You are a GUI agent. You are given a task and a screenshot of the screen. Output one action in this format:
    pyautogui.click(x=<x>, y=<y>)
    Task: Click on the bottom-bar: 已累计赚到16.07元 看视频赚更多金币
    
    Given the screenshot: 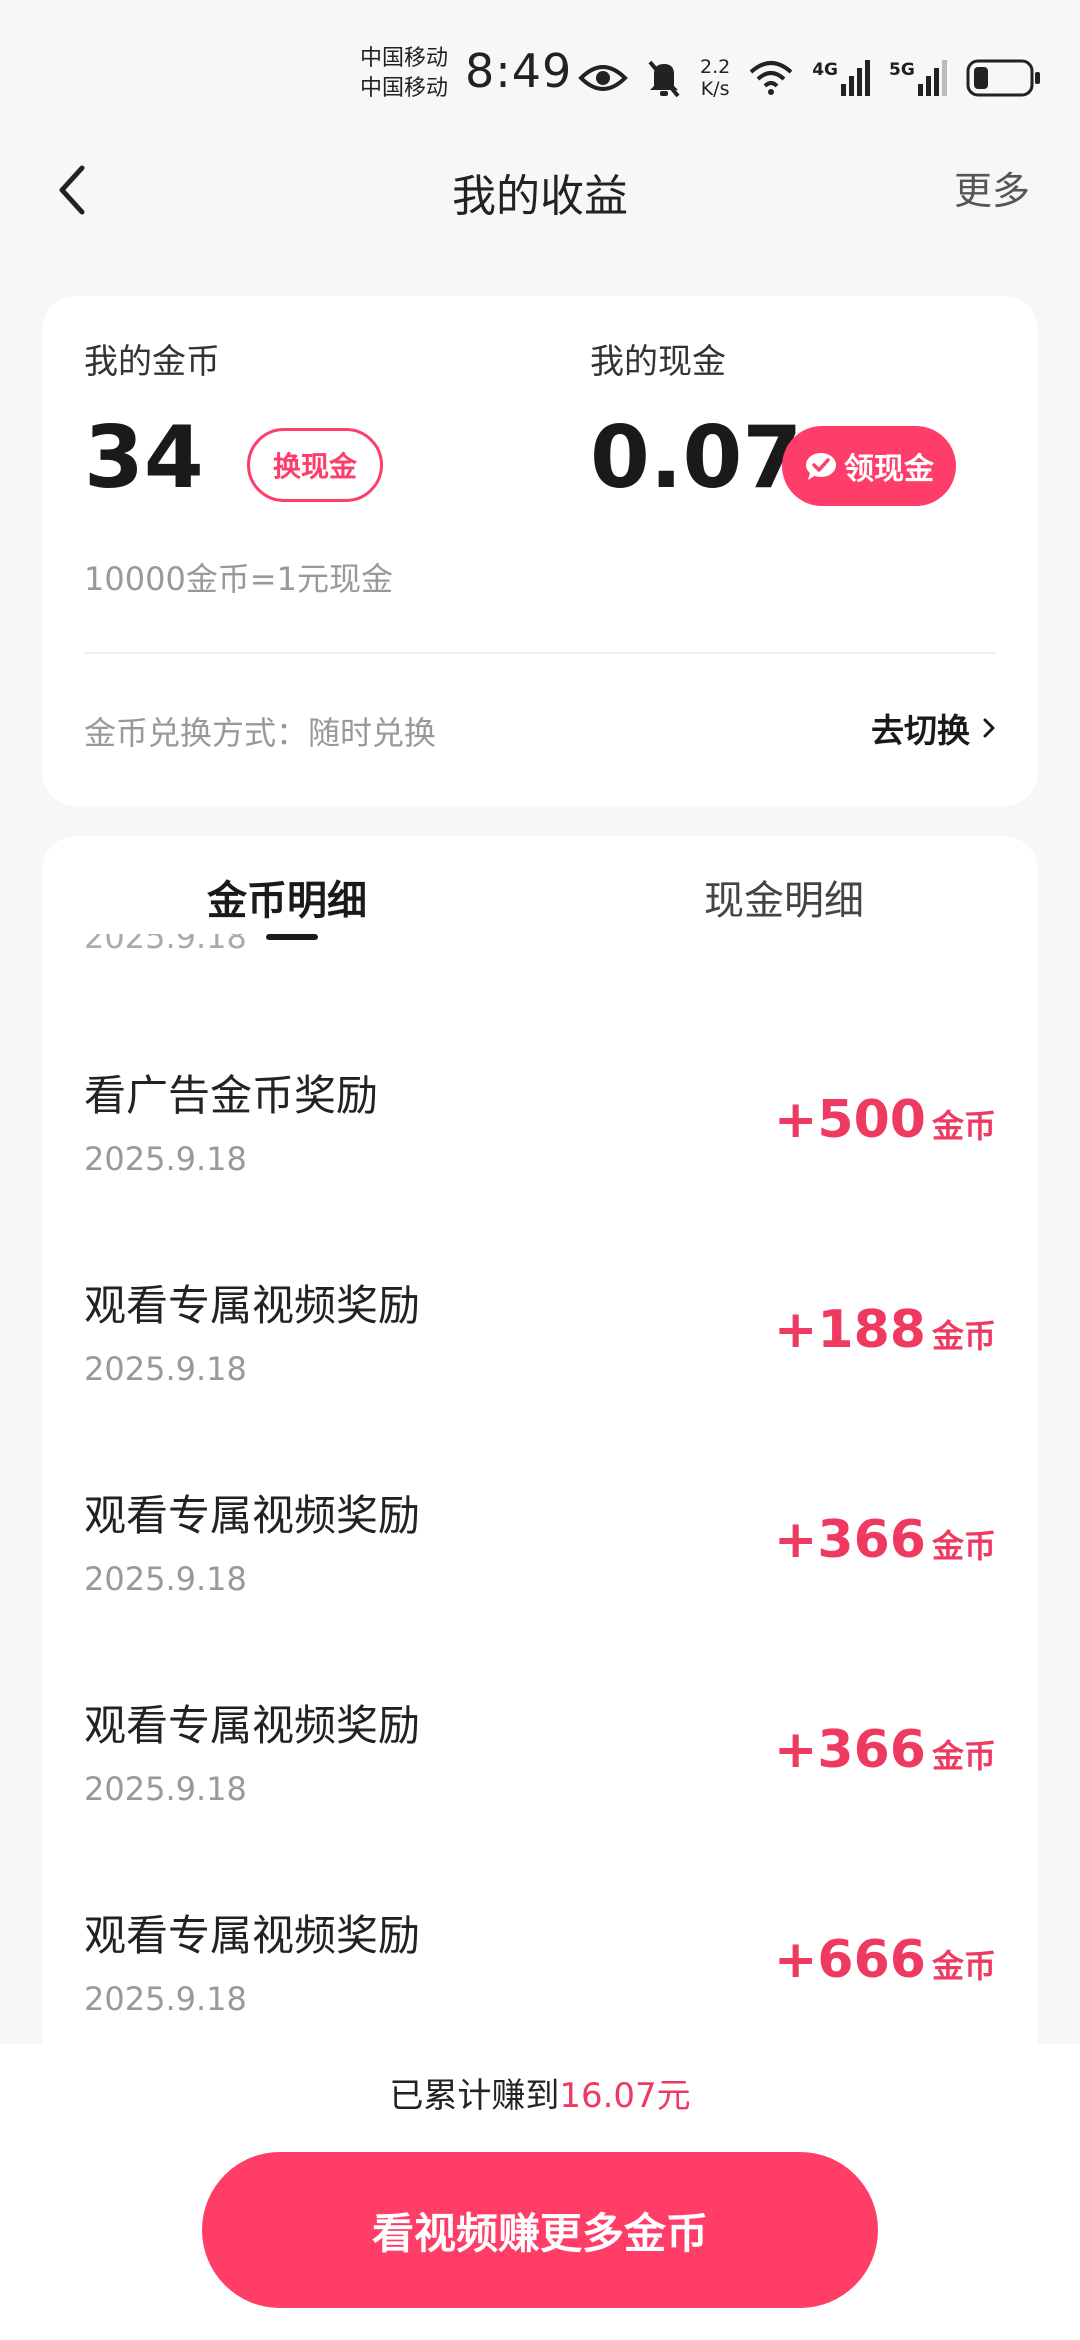 What is the action you would take?
    pyautogui.click(x=540, y=2192)
    